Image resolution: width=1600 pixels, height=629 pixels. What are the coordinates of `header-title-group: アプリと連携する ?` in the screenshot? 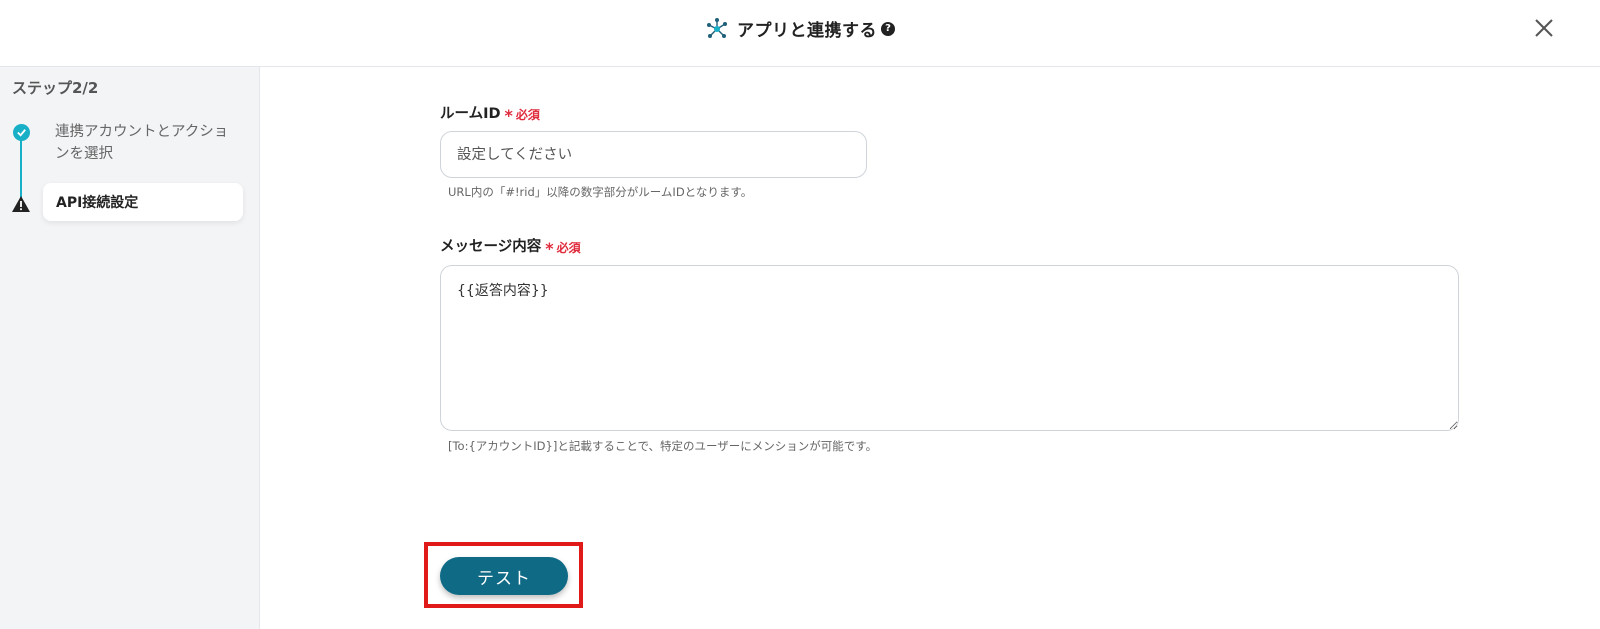 It's located at (800, 28).